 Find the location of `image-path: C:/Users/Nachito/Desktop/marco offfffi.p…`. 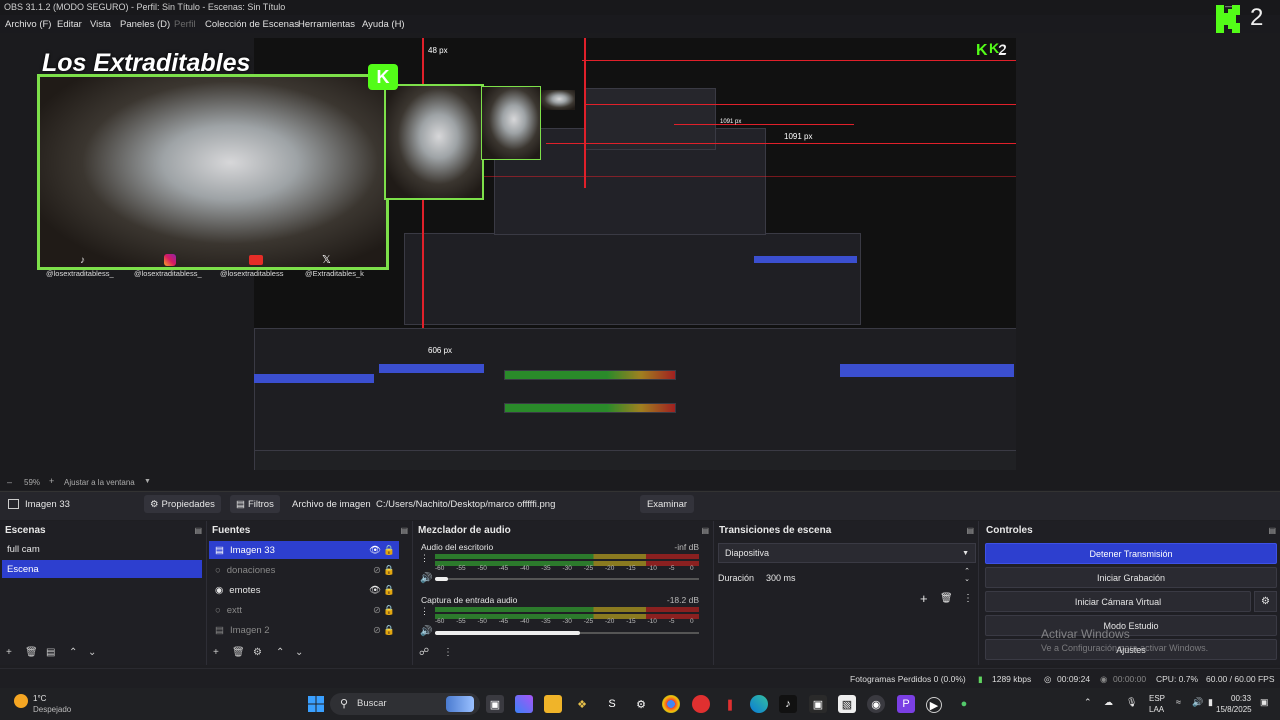

image-path: C:/Users/Nachito/Desktop/marco offfffi.p… is located at coordinates (465, 504).